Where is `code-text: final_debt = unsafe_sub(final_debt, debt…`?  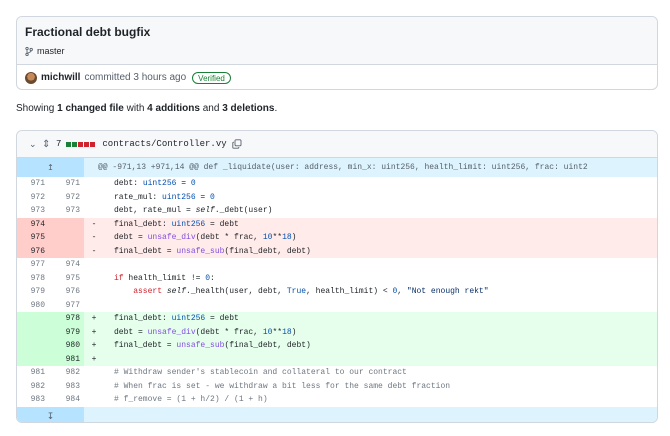
code-text: final_debt = unsafe_sub(final_debt, debt… is located at coordinates (378, 346).